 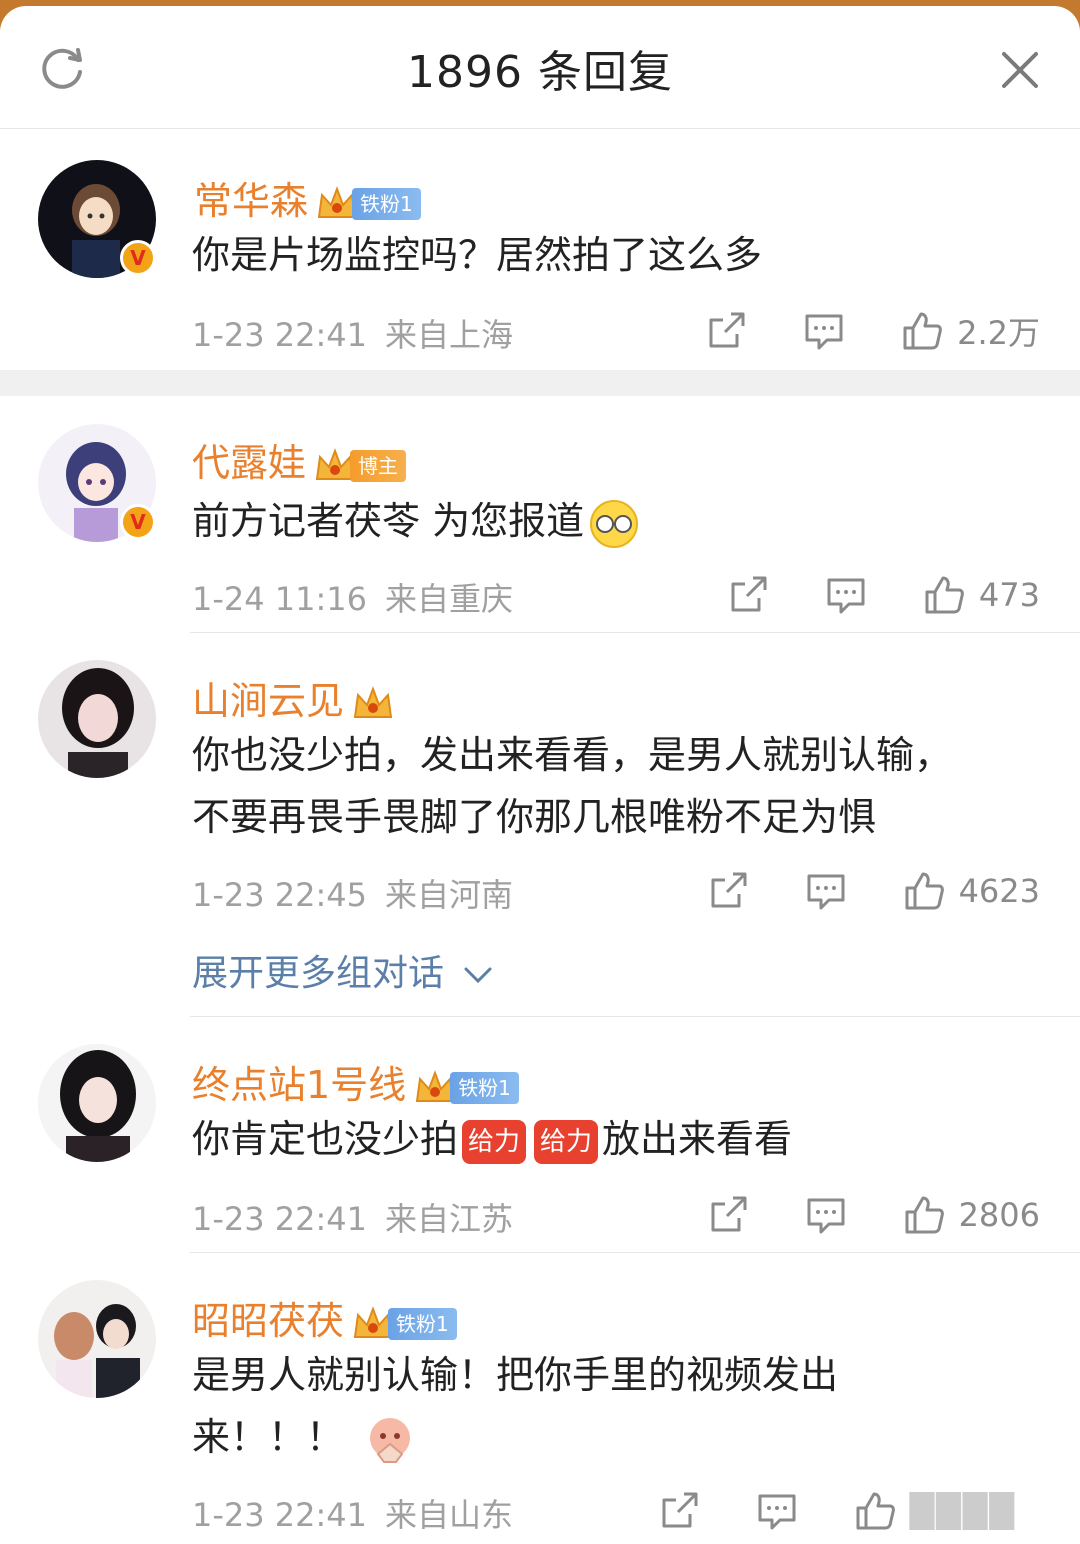 I want to click on top-bar: 1896 条回复, so click(x=540, y=67).